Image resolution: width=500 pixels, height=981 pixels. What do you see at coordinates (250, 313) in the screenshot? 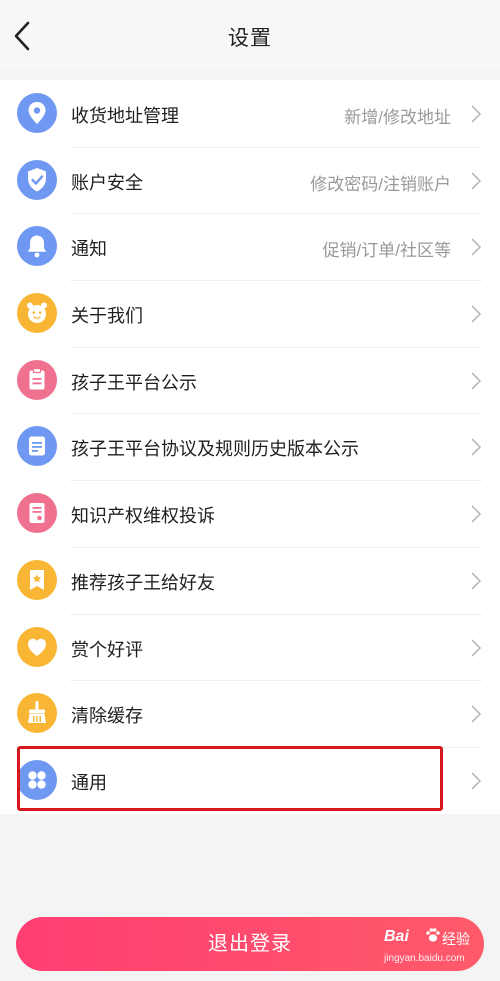
I see `settings-item-about-us: 关于我们` at bounding box center [250, 313].